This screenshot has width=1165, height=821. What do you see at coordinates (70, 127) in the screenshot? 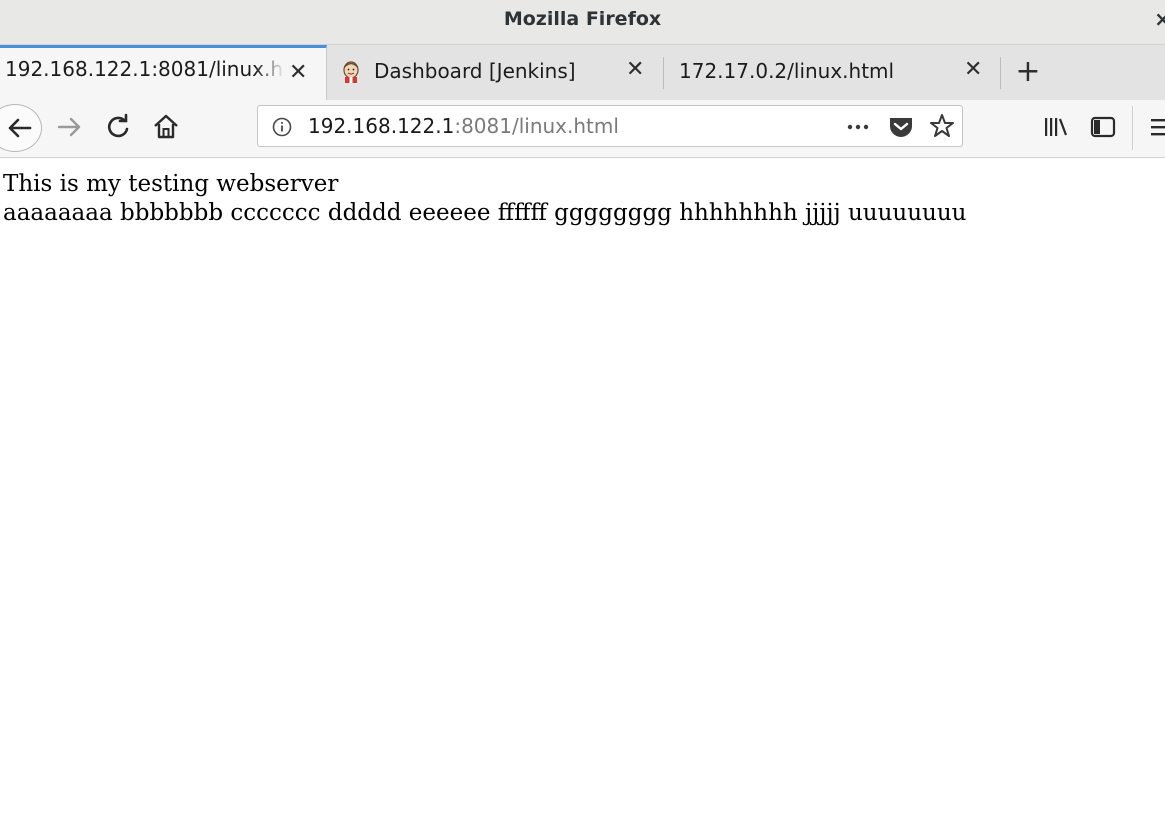
I see `forward-arrow-icon` at bounding box center [70, 127].